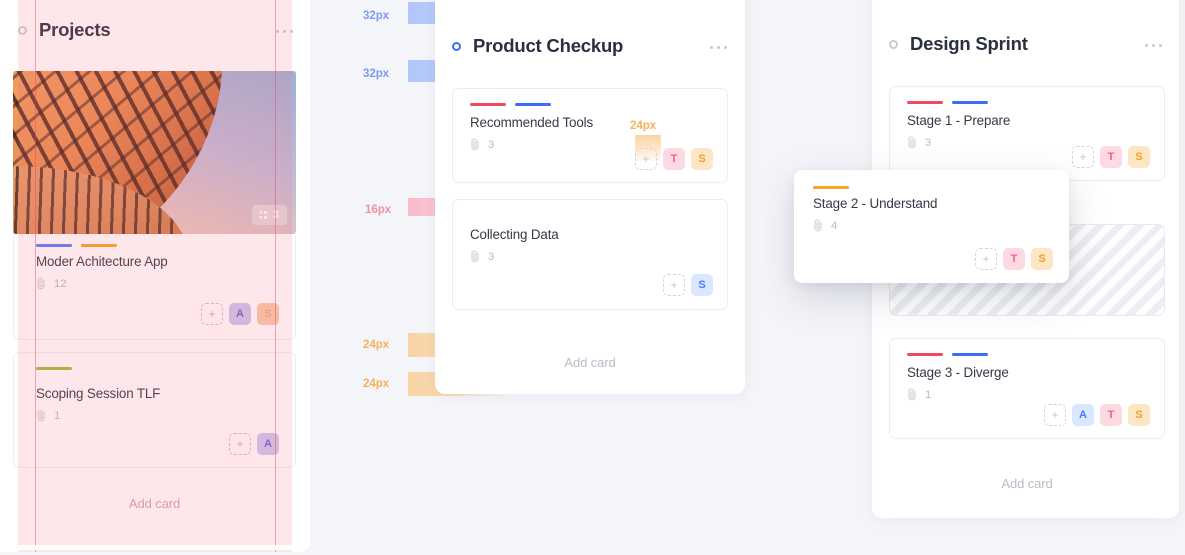  What do you see at coordinates (875, 203) in the screenshot?
I see `card-title: Stage 2 - Understand` at bounding box center [875, 203].